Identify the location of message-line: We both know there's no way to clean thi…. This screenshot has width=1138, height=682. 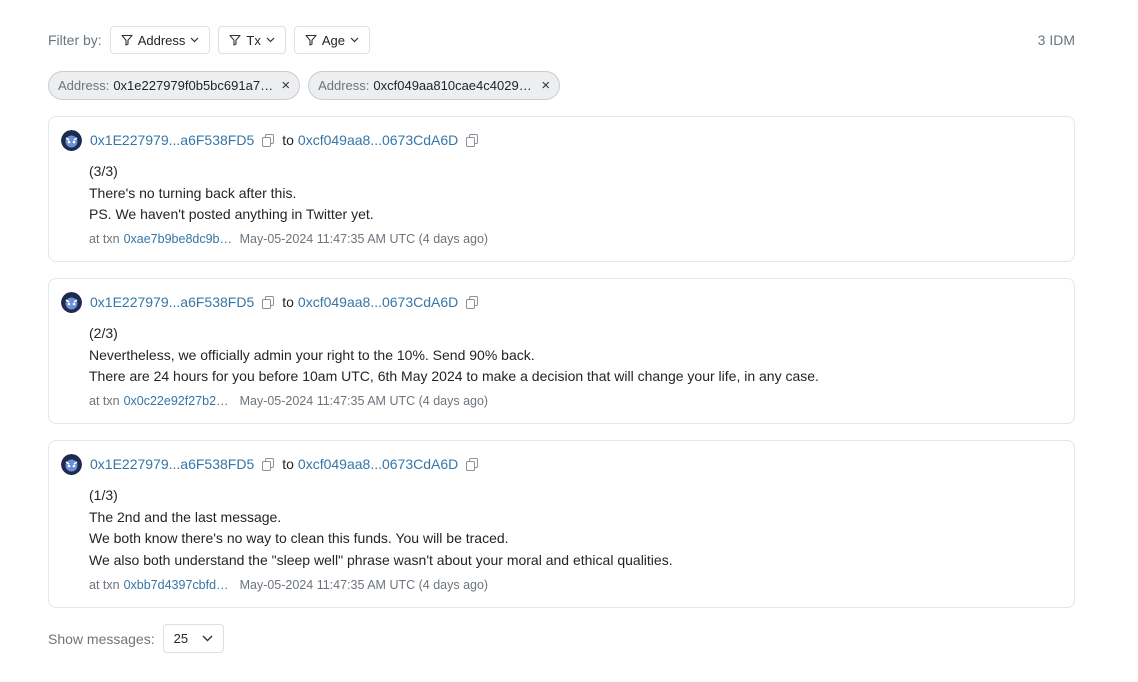
(299, 538).